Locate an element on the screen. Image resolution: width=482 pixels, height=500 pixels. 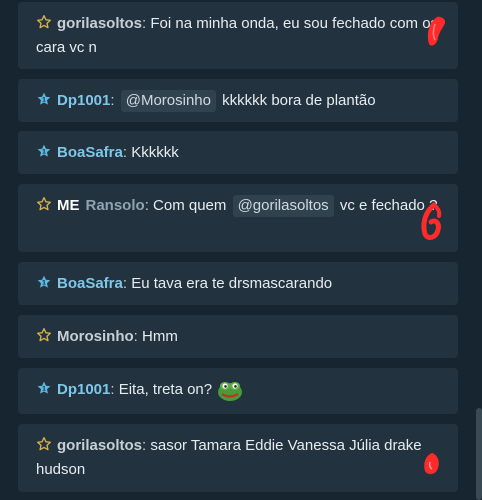
chat-message: 1 BoaSafra: Eu tava era te drsmascarando is located at coordinates (238, 283).